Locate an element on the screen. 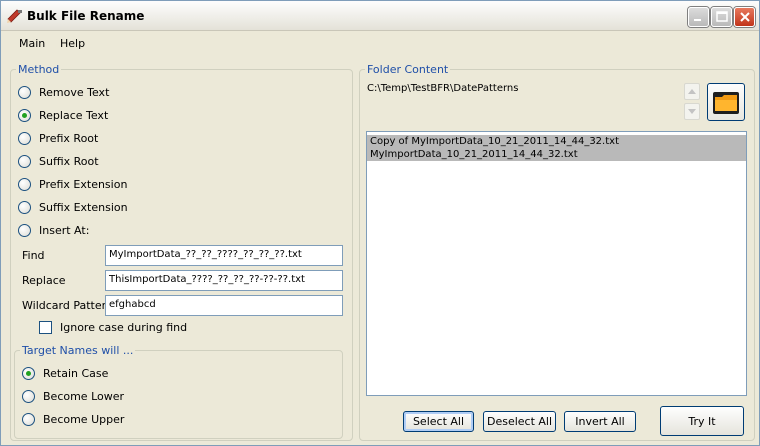  minimize-button is located at coordinates (698, 17).